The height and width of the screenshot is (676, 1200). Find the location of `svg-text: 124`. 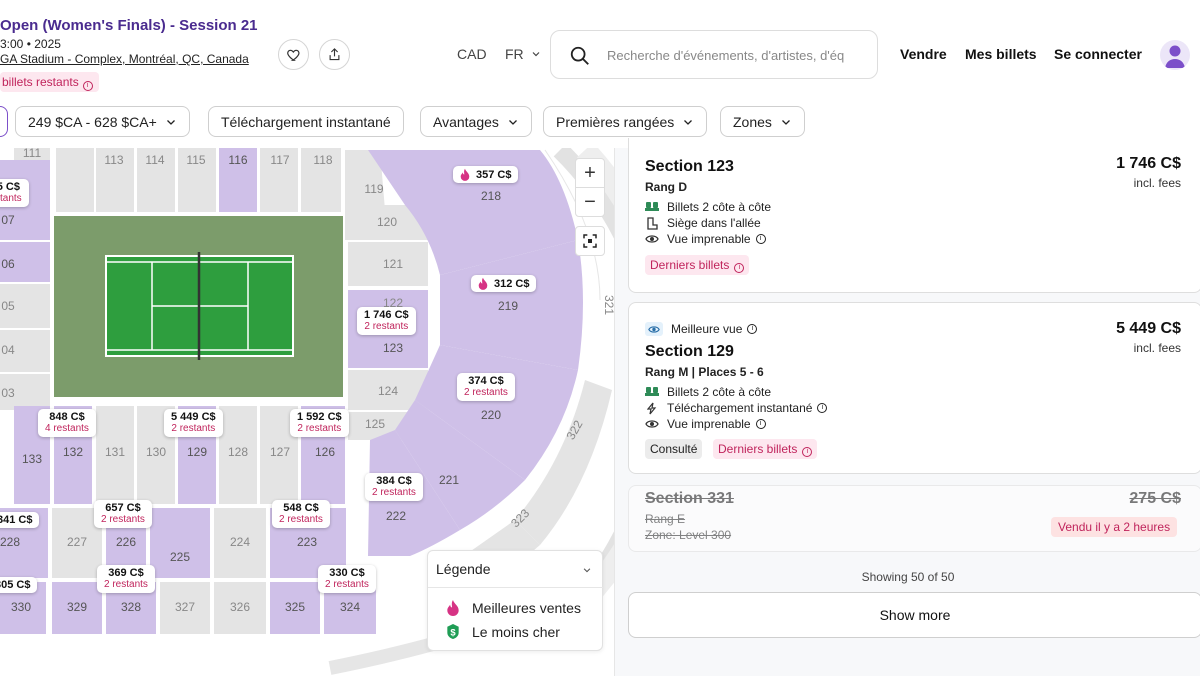

svg-text: 124 is located at coordinates (388, 391).